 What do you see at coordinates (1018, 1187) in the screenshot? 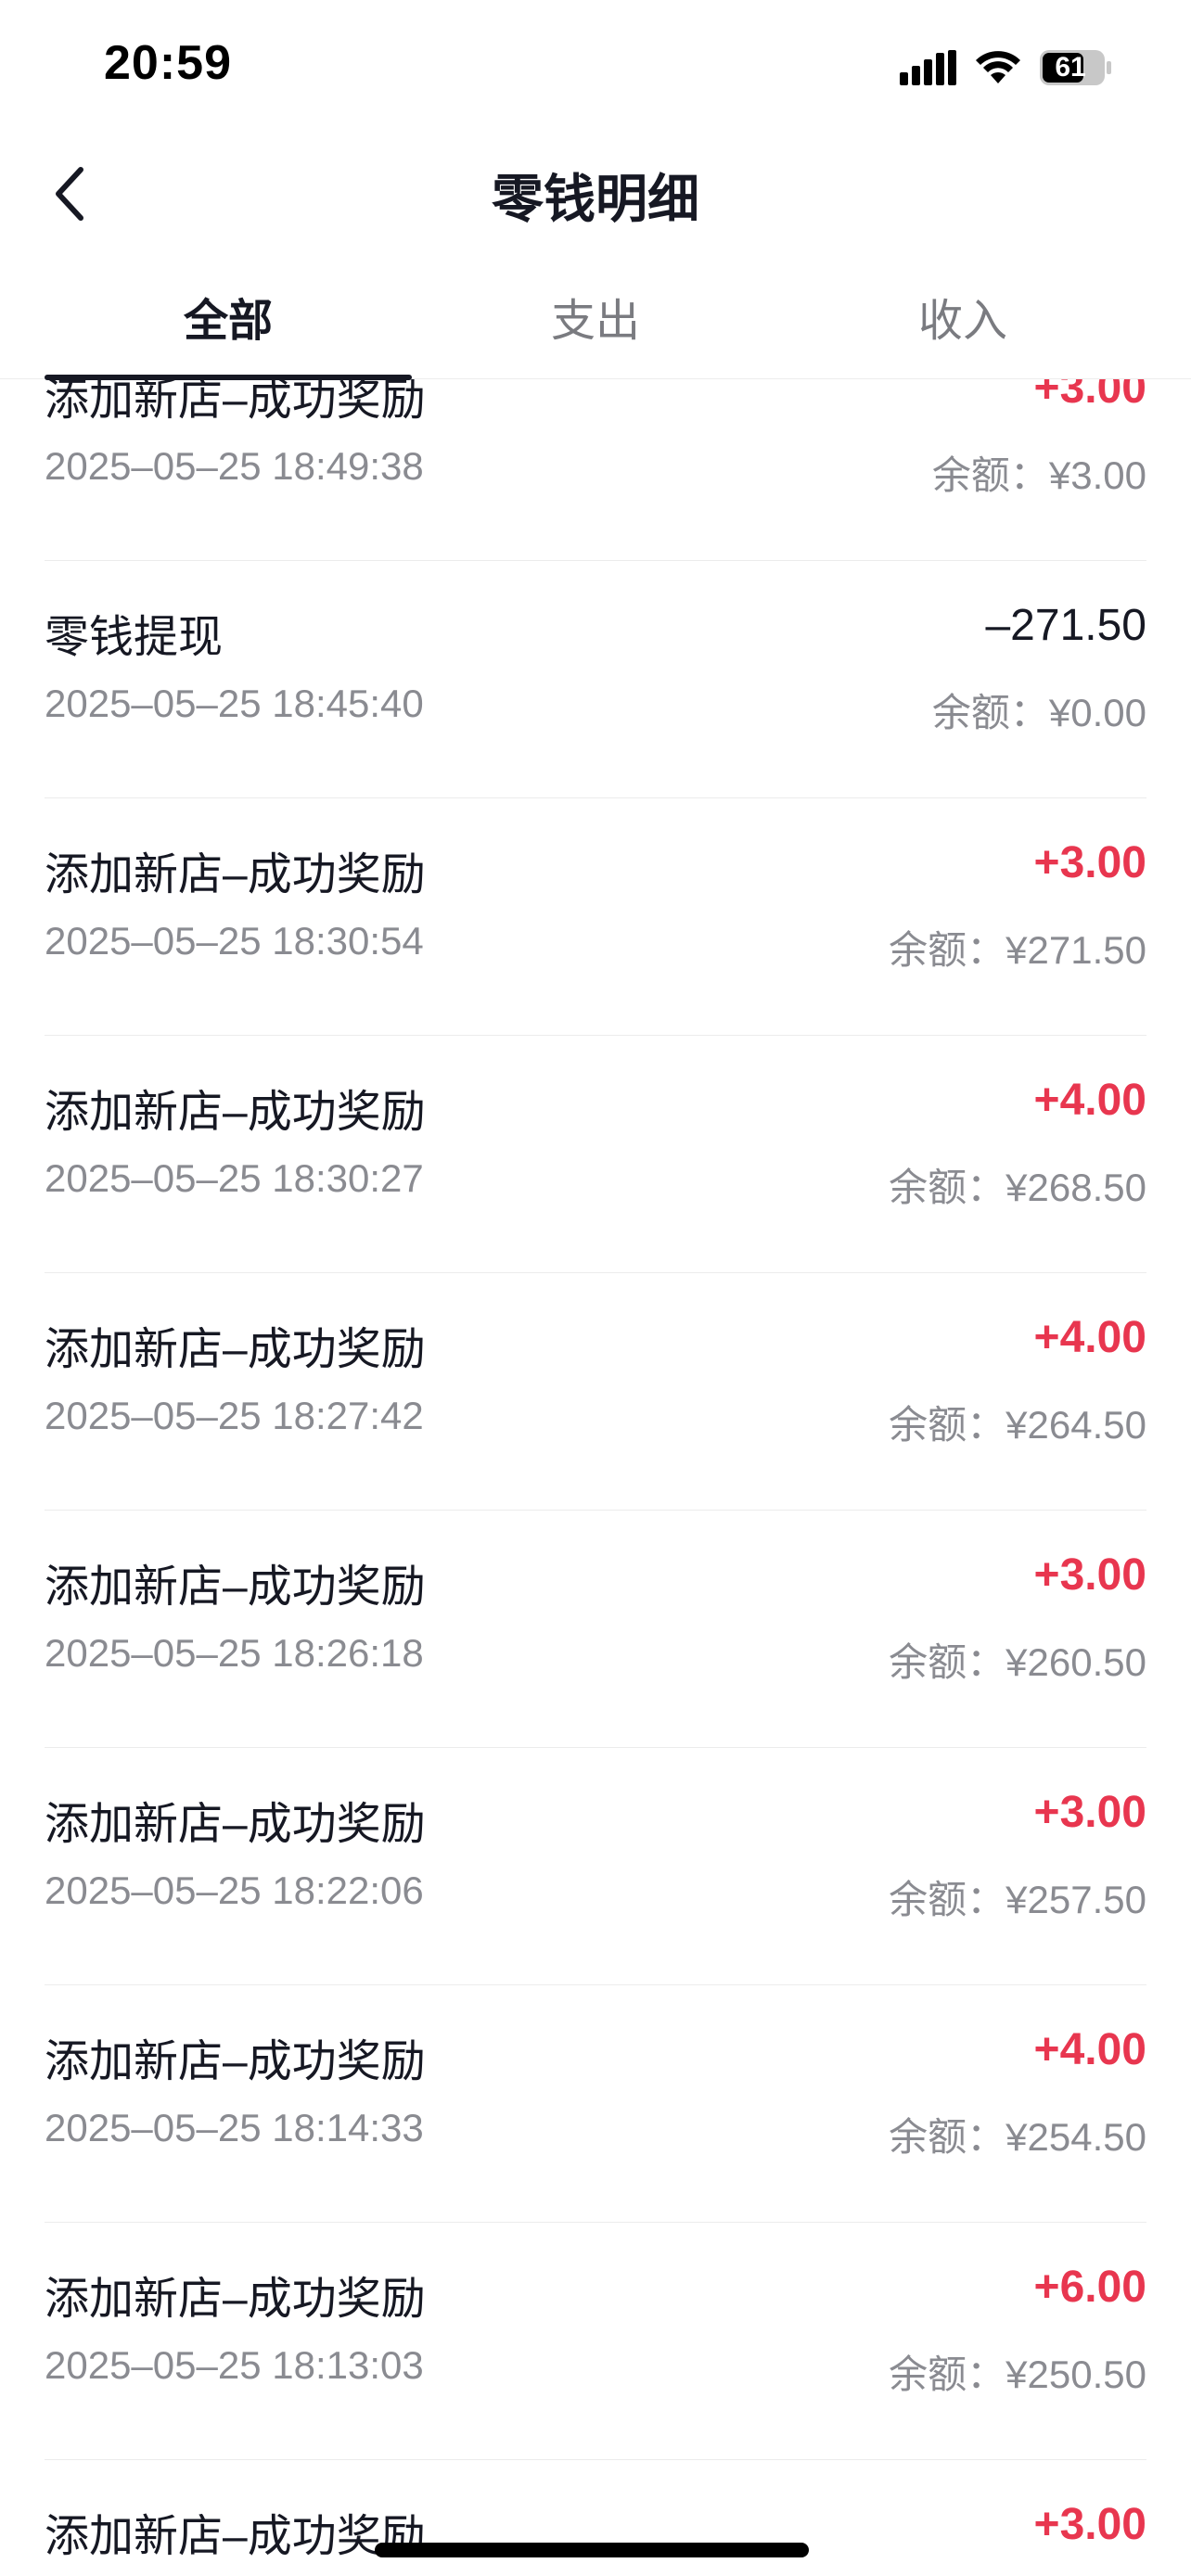
I see `transaction-balance: 余额：¥268.50` at bounding box center [1018, 1187].